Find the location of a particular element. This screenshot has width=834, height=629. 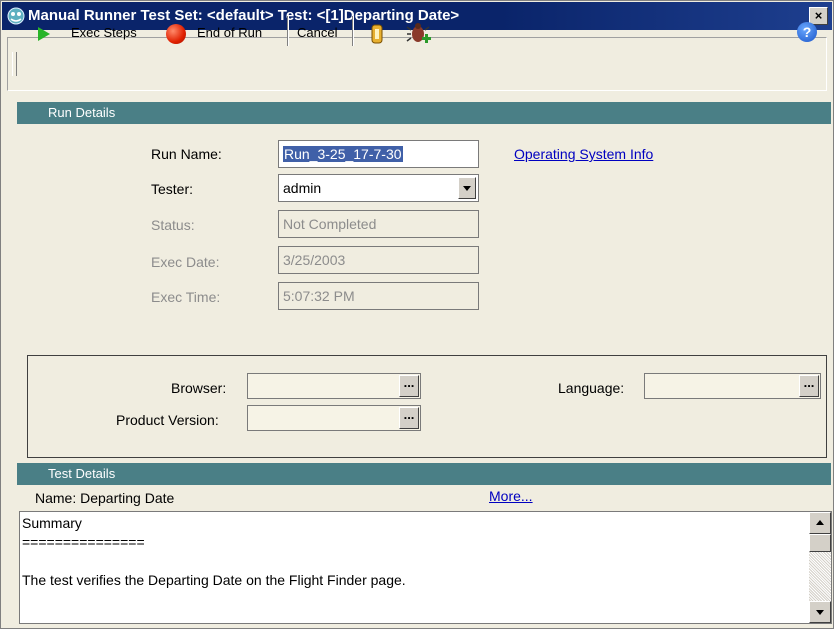

test-details-header: Test Details is located at coordinates (424, 474).